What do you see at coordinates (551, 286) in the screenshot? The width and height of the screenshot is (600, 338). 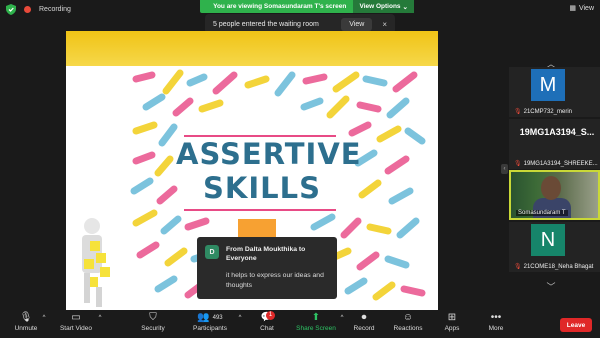 I see `scroll-down-icon: ﹀` at bounding box center [551, 286].